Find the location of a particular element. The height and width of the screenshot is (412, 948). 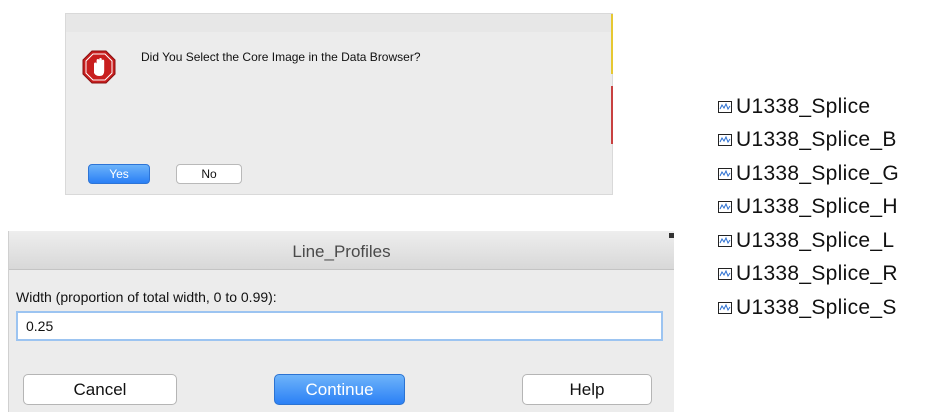

dialog-title-bar: Line_Profiles is located at coordinates (341, 250).